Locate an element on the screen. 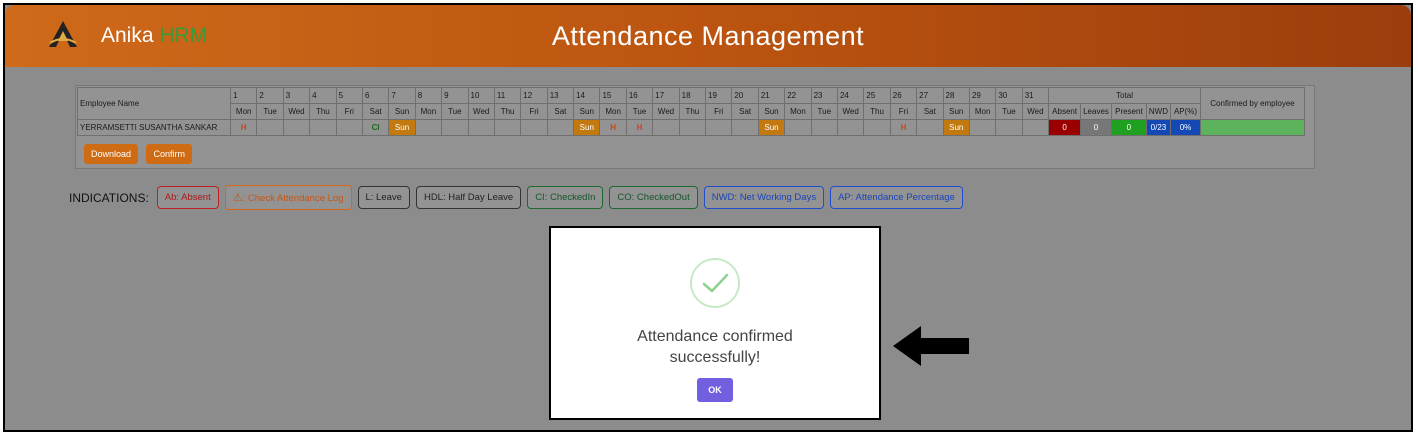  day-number-header: 10 is located at coordinates (481, 95).